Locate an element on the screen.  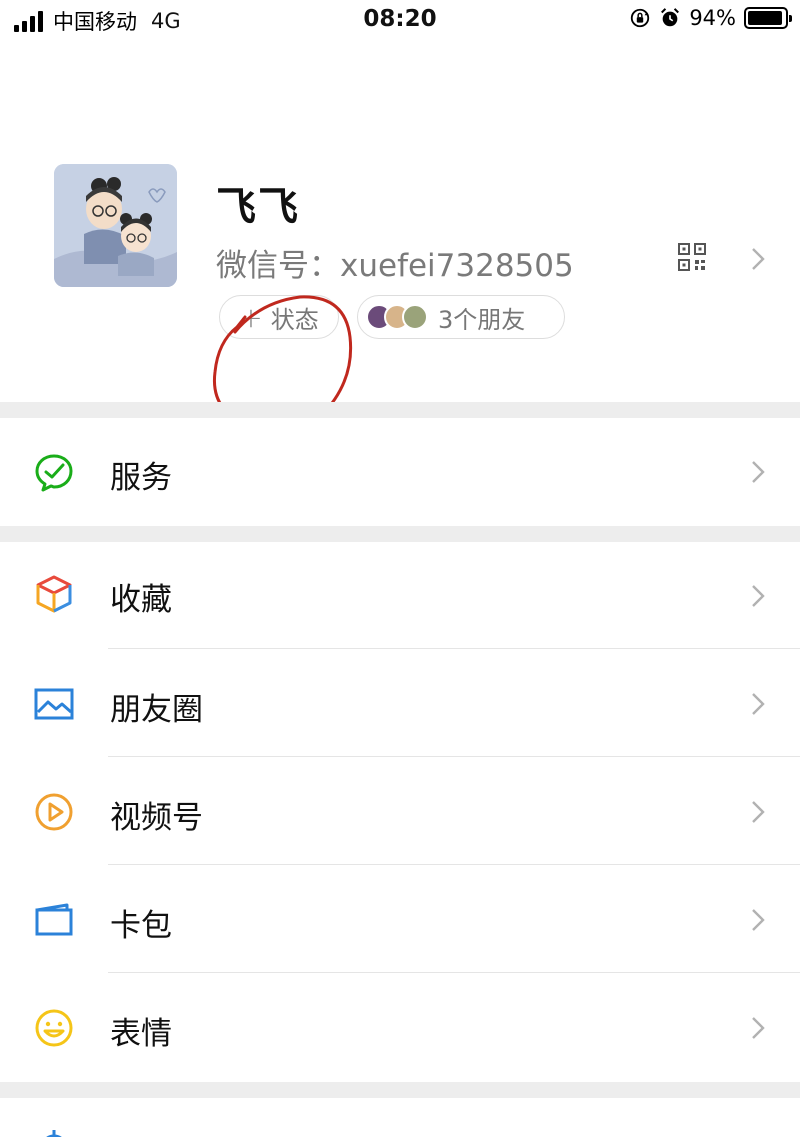
status-right: 94% is located at coordinates (710, 18).